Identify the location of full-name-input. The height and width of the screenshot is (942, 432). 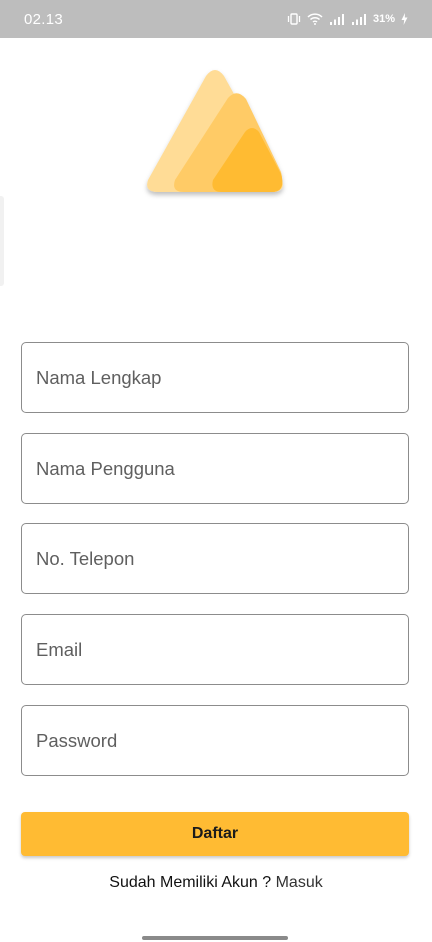
(215, 377).